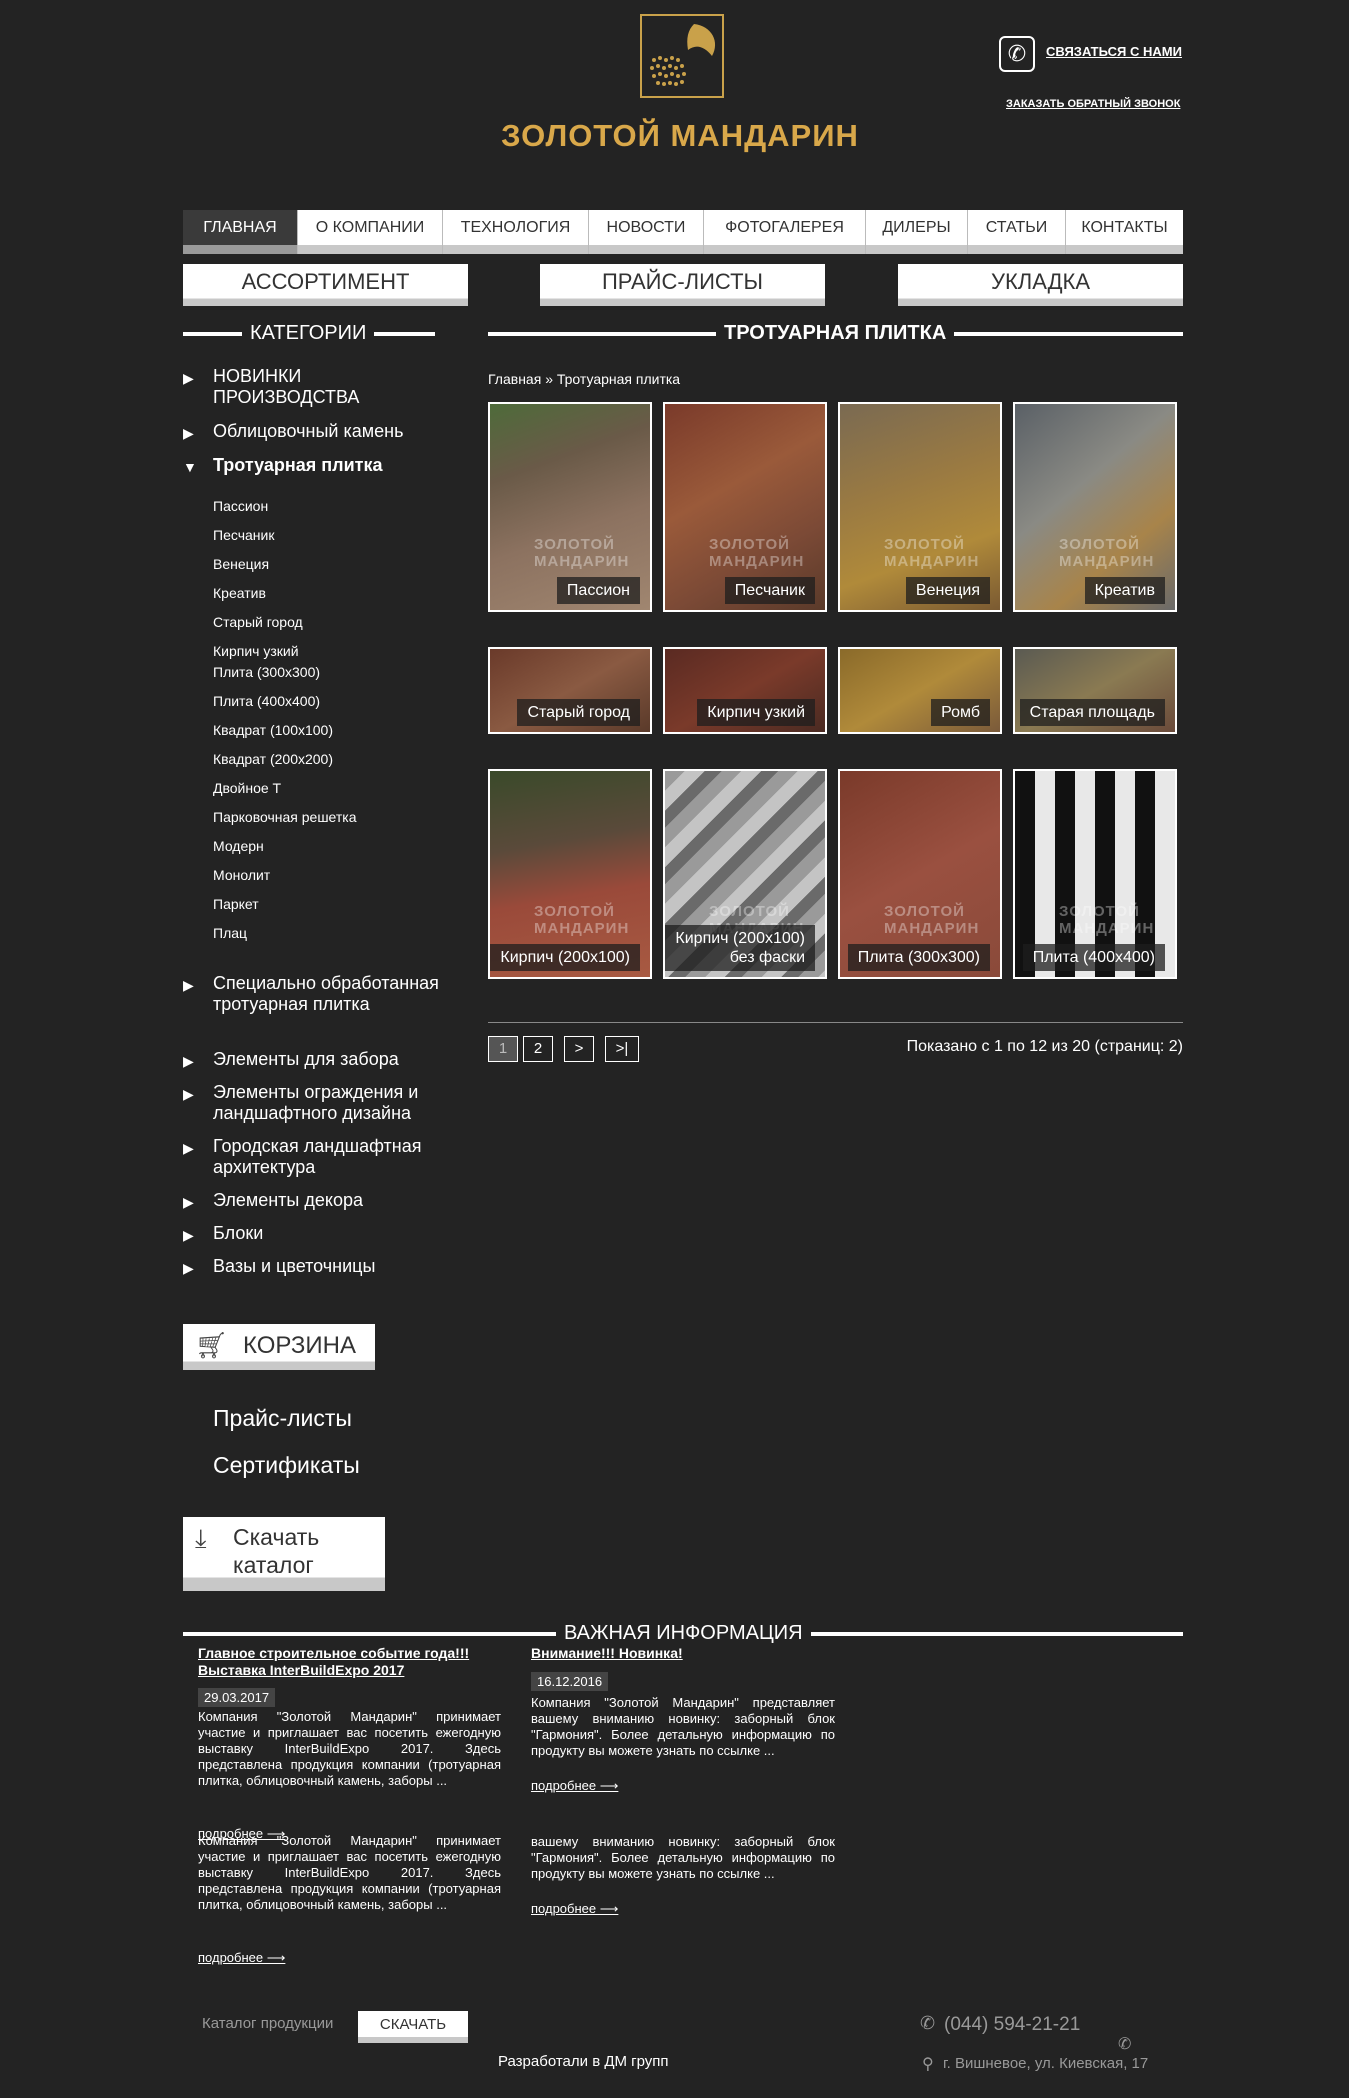 The width and height of the screenshot is (1349, 2098). Describe the element at coordinates (313, 432) in the screenshot. I see `category-facing-stone: ▶ Облицовочный камень` at that location.